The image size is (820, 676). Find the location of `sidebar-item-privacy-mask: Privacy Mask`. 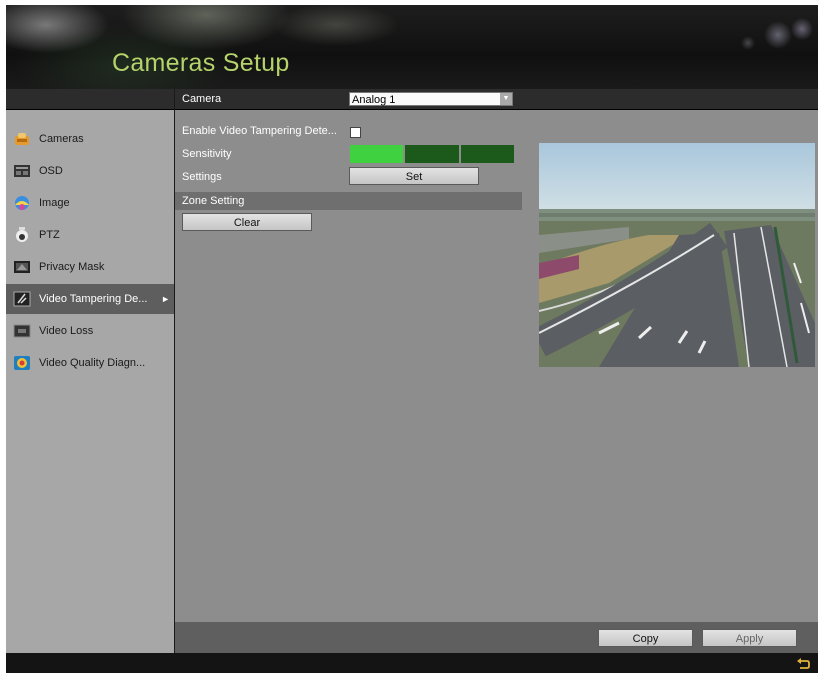

sidebar-item-privacy-mask: Privacy Mask is located at coordinates (90, 267).